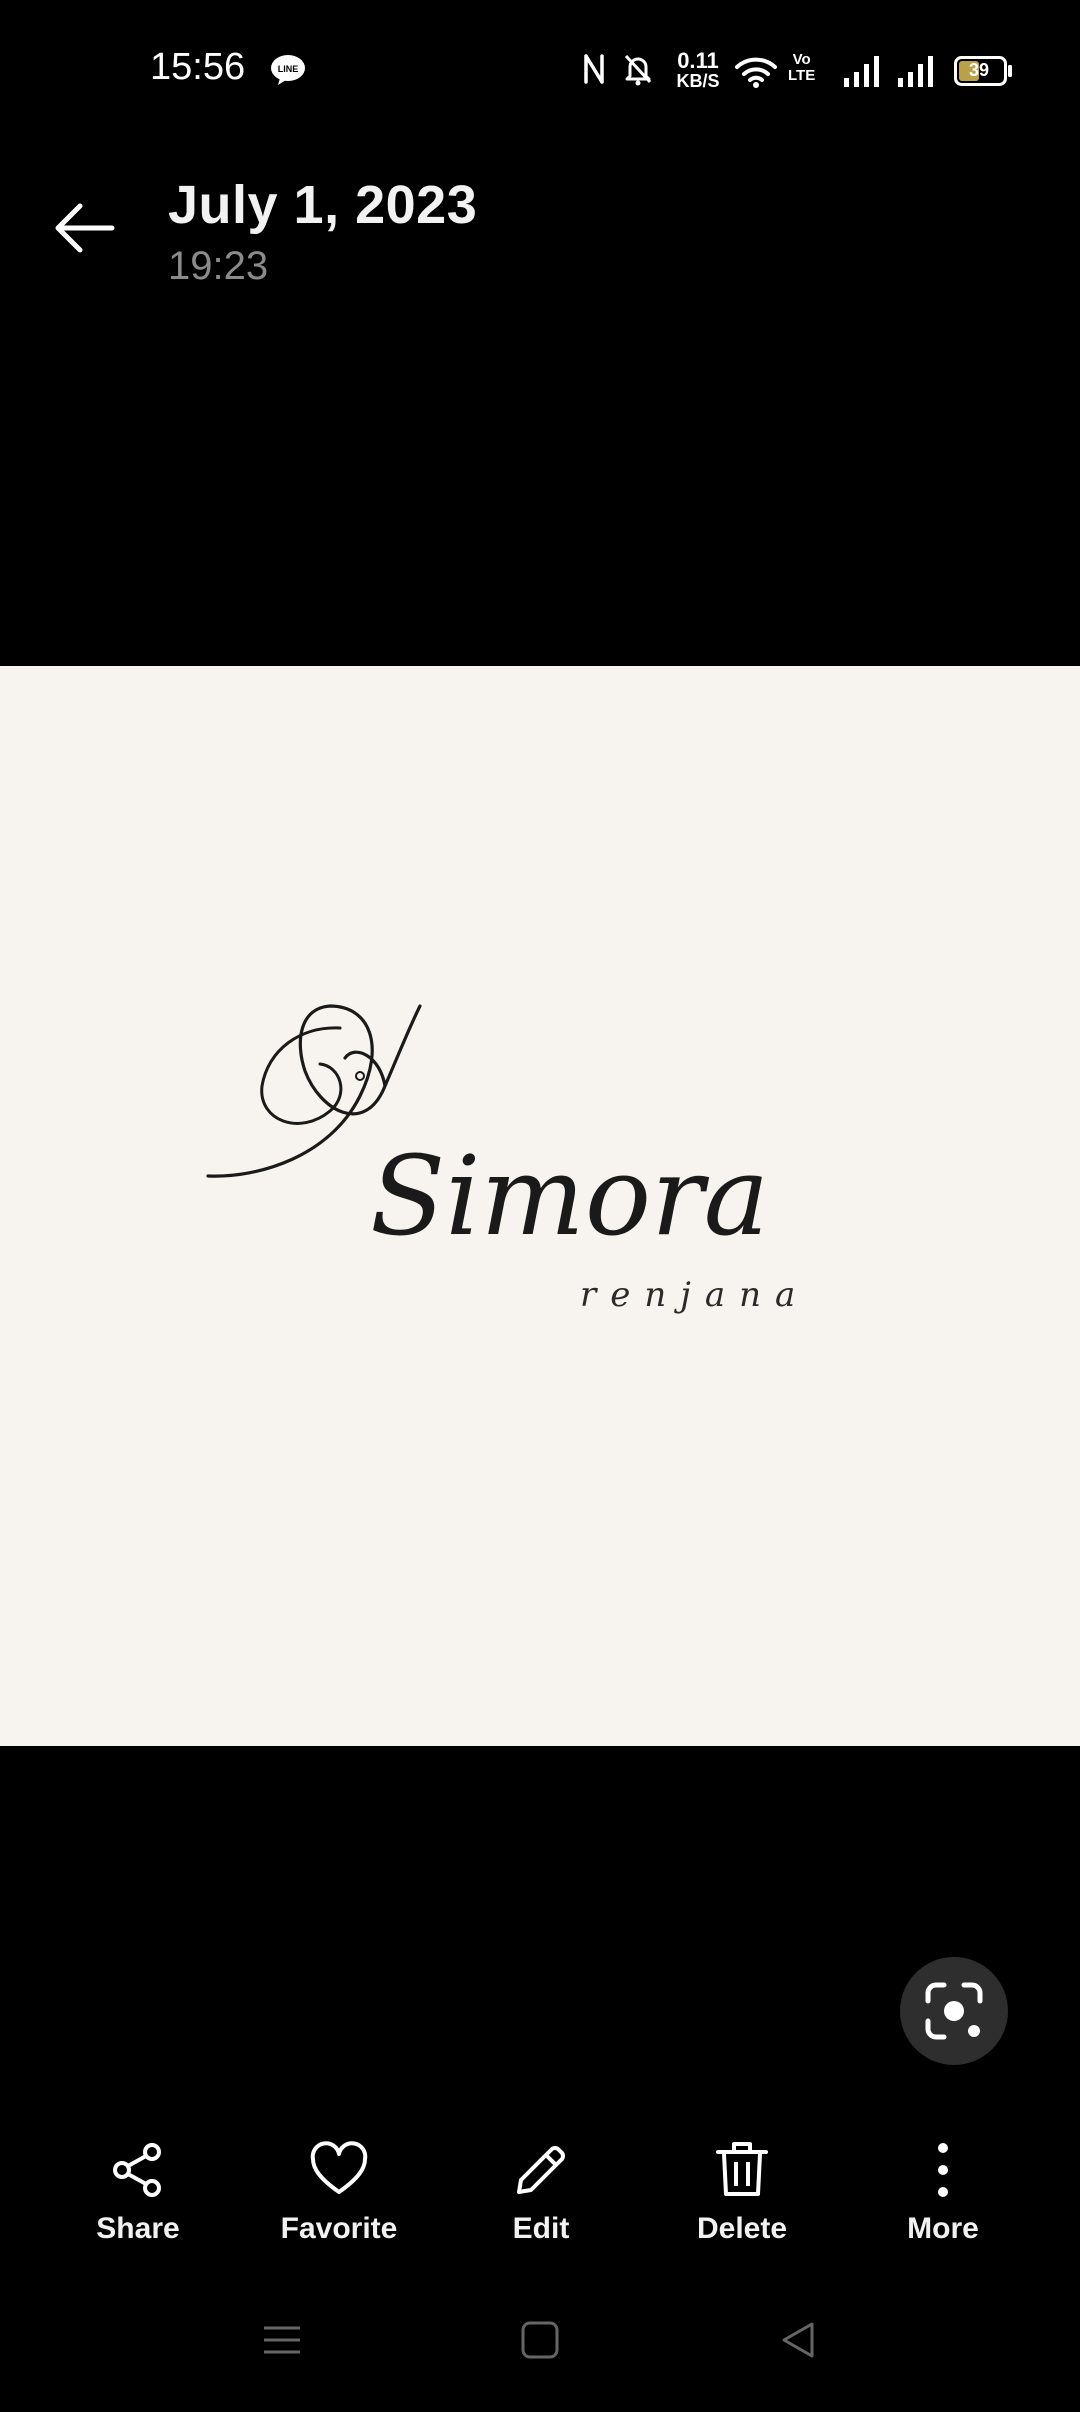 The image size is (1080, 2412). I want to click on more-vertical-icon, so click(943, 2170).